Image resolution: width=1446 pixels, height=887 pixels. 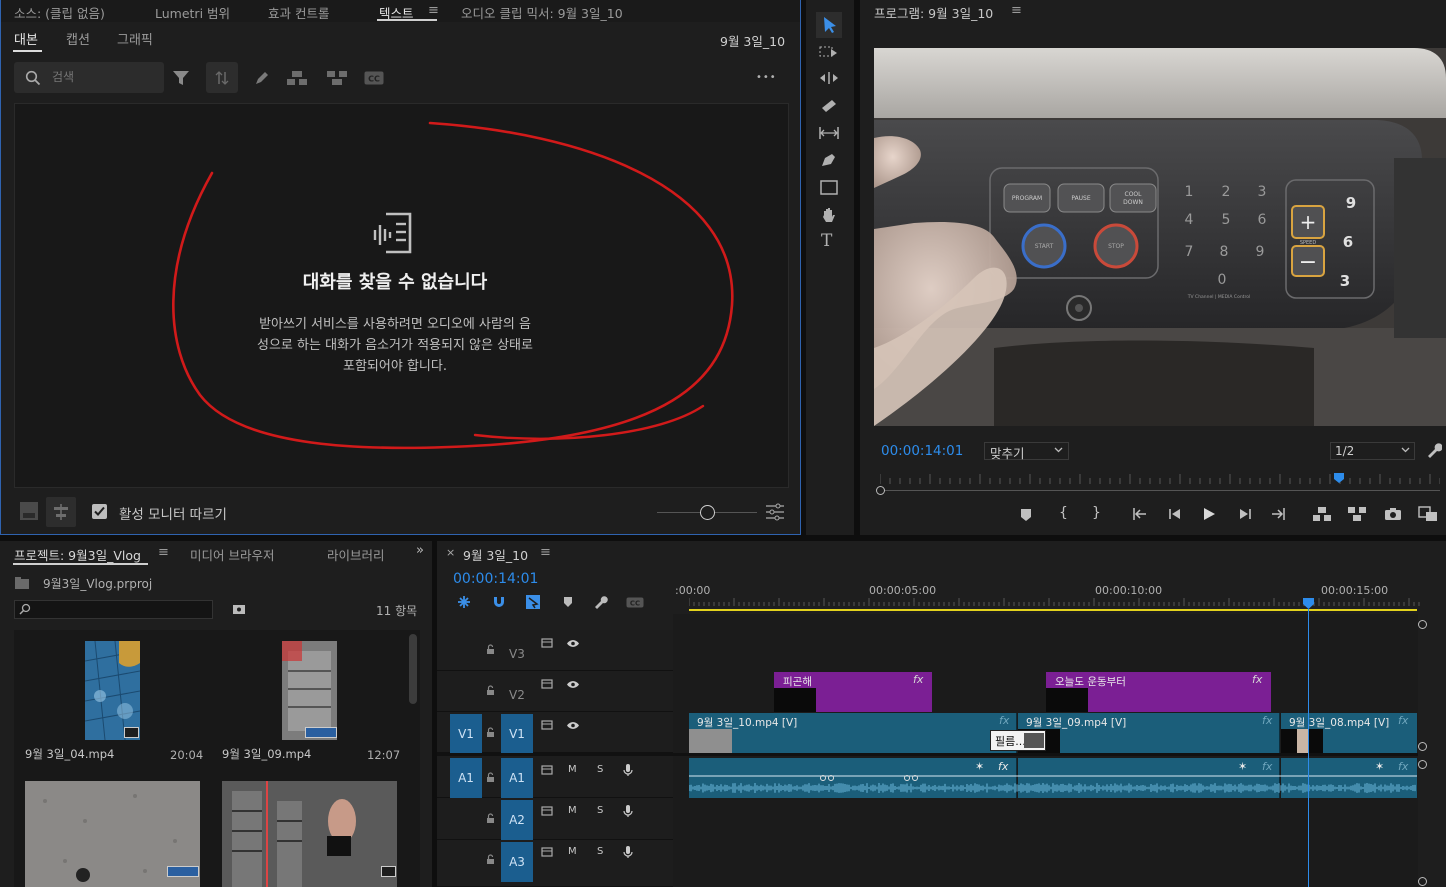 What do you see at coordinates (918, 679) in the screenshot?
I see `graphic-clip-1-fx: fx` at bounding box center [918, 679].